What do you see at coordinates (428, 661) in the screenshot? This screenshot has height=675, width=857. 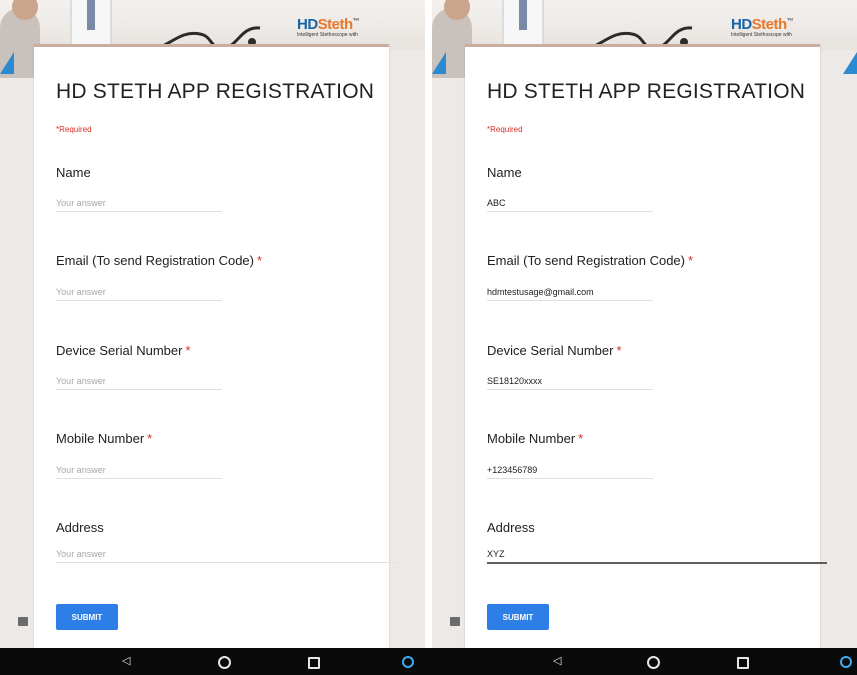 I see `android-navigation-bar: ◁ ◁` at bounding box center [428, 661].